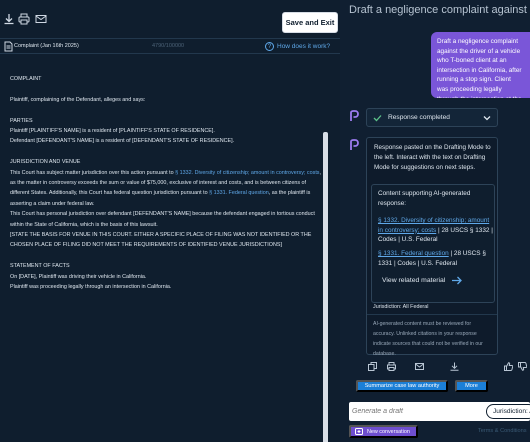  Describe the element at coordinates (417, 411) in the screenshot. I see `generate-draft-input` at that location.